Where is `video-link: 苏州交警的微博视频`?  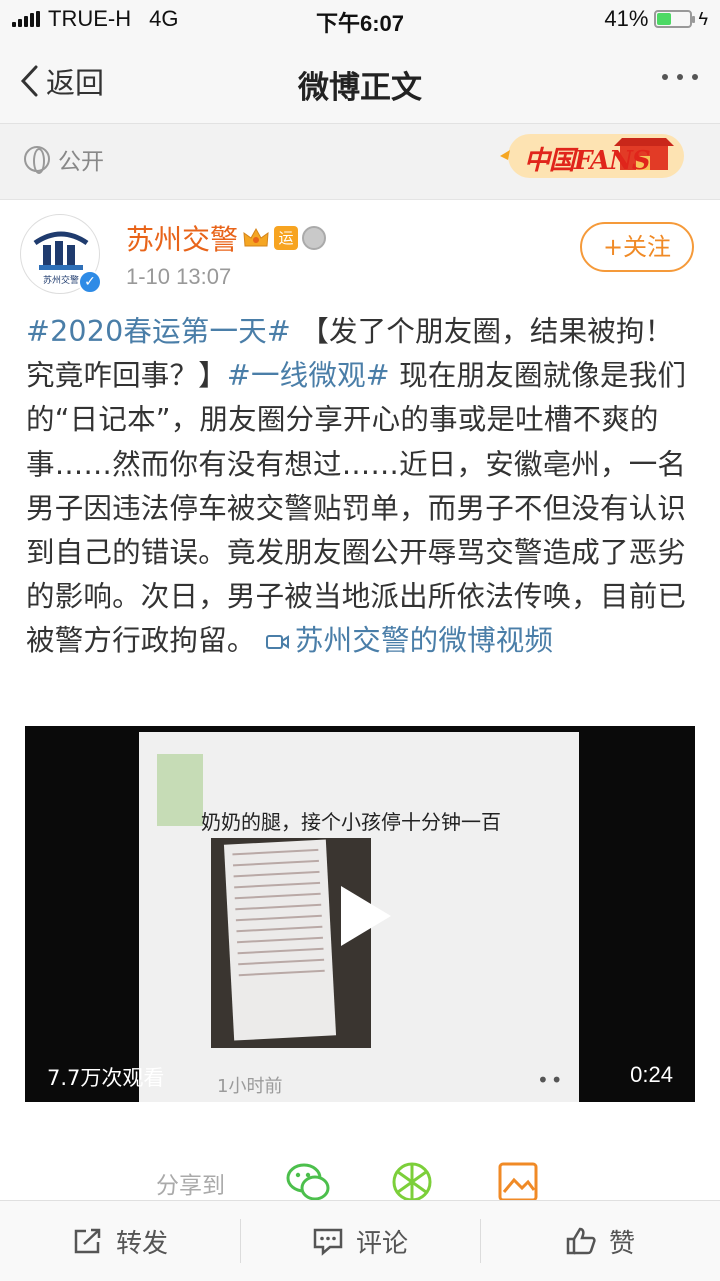
video-link: 苏州交警的微博视频 is located at coordinates (409, 640).